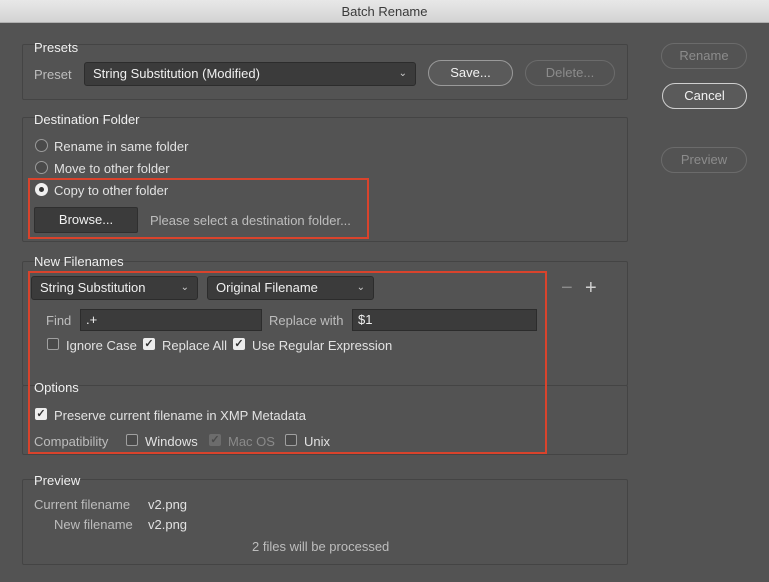 Image resolution: width=769 pixels, height=582 pixels. What do you see at coordinates (704, 56) in the screenshot?
I see `rename-button: Rename` at bounding box center [704, 56].